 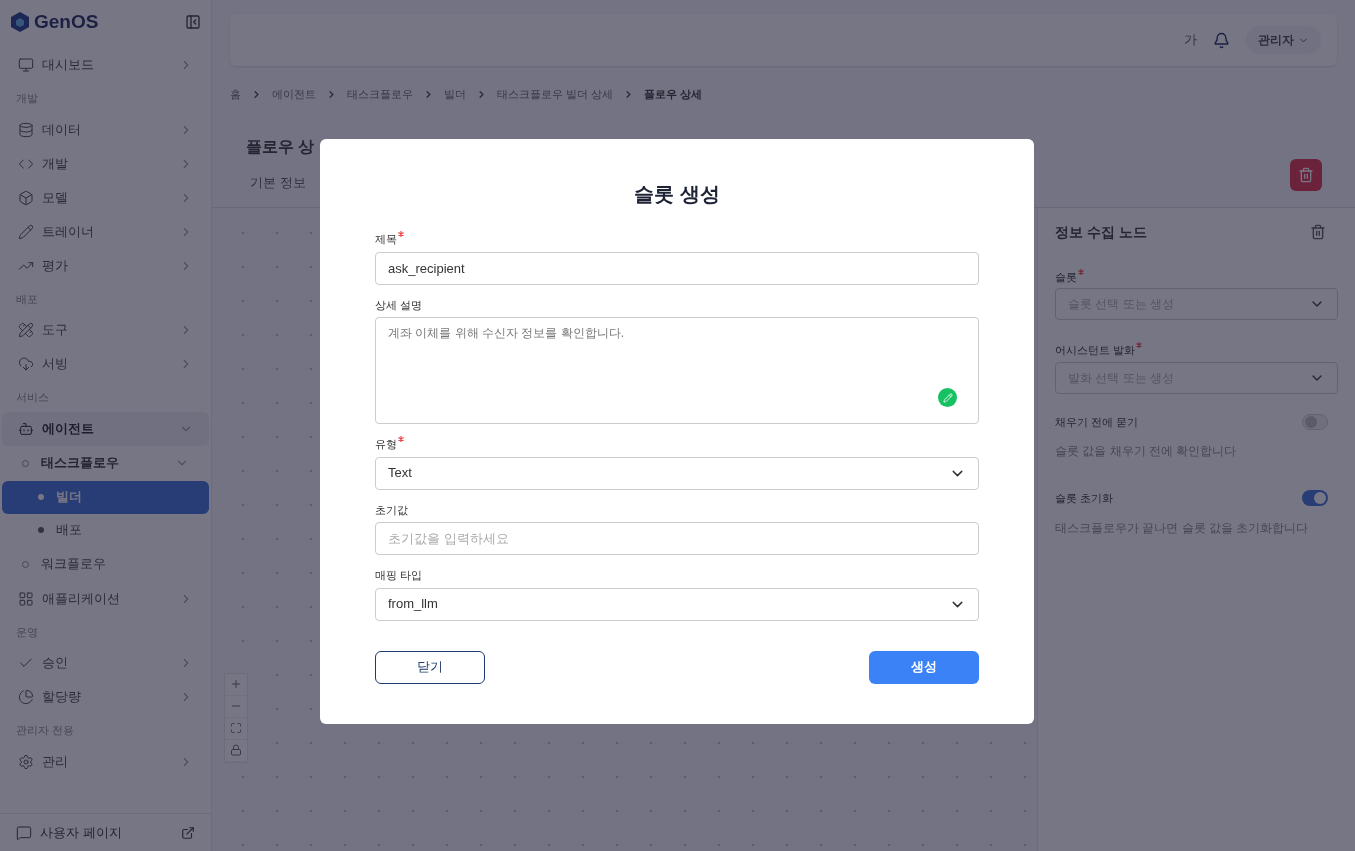 I want to click on sidebar-item: 대시보드, so click(x=105, y=65).